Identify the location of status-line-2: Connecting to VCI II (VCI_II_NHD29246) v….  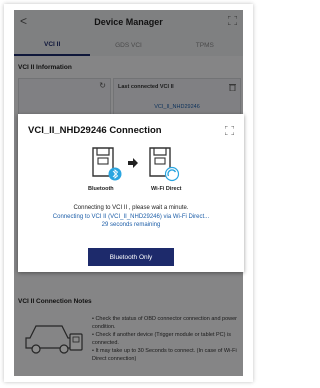
(131, 217).